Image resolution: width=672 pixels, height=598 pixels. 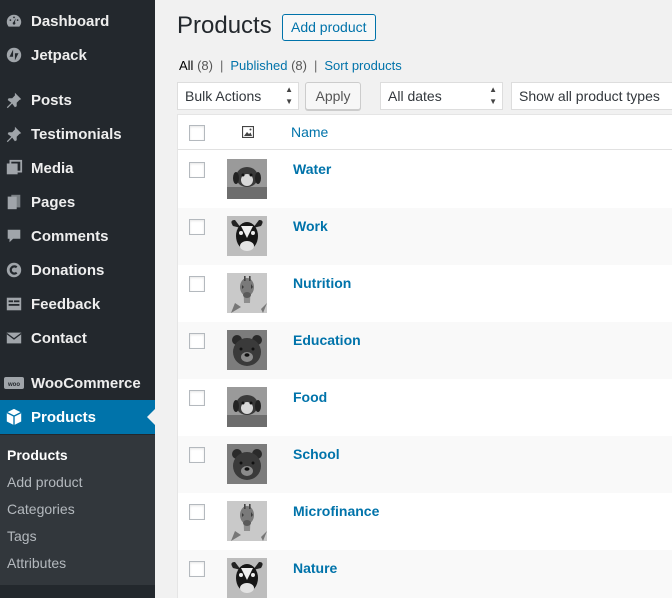 I want to click on add-product-button: Add product, so click(x=329, y=27).